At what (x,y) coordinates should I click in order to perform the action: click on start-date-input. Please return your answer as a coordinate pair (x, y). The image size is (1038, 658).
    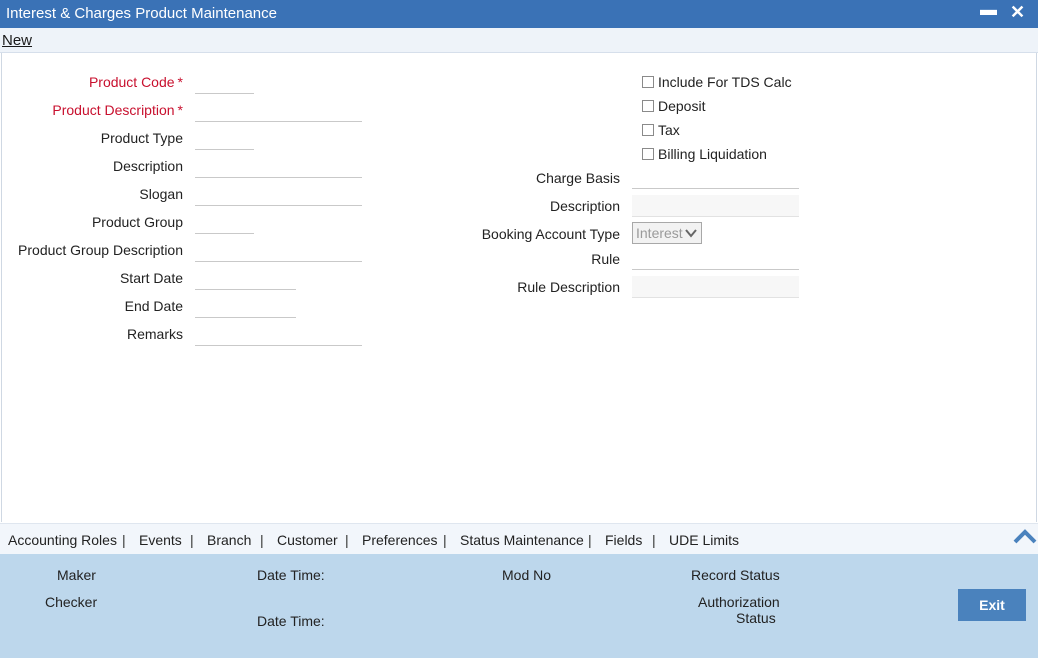
    Looking at the image, I should click on (245, 279).